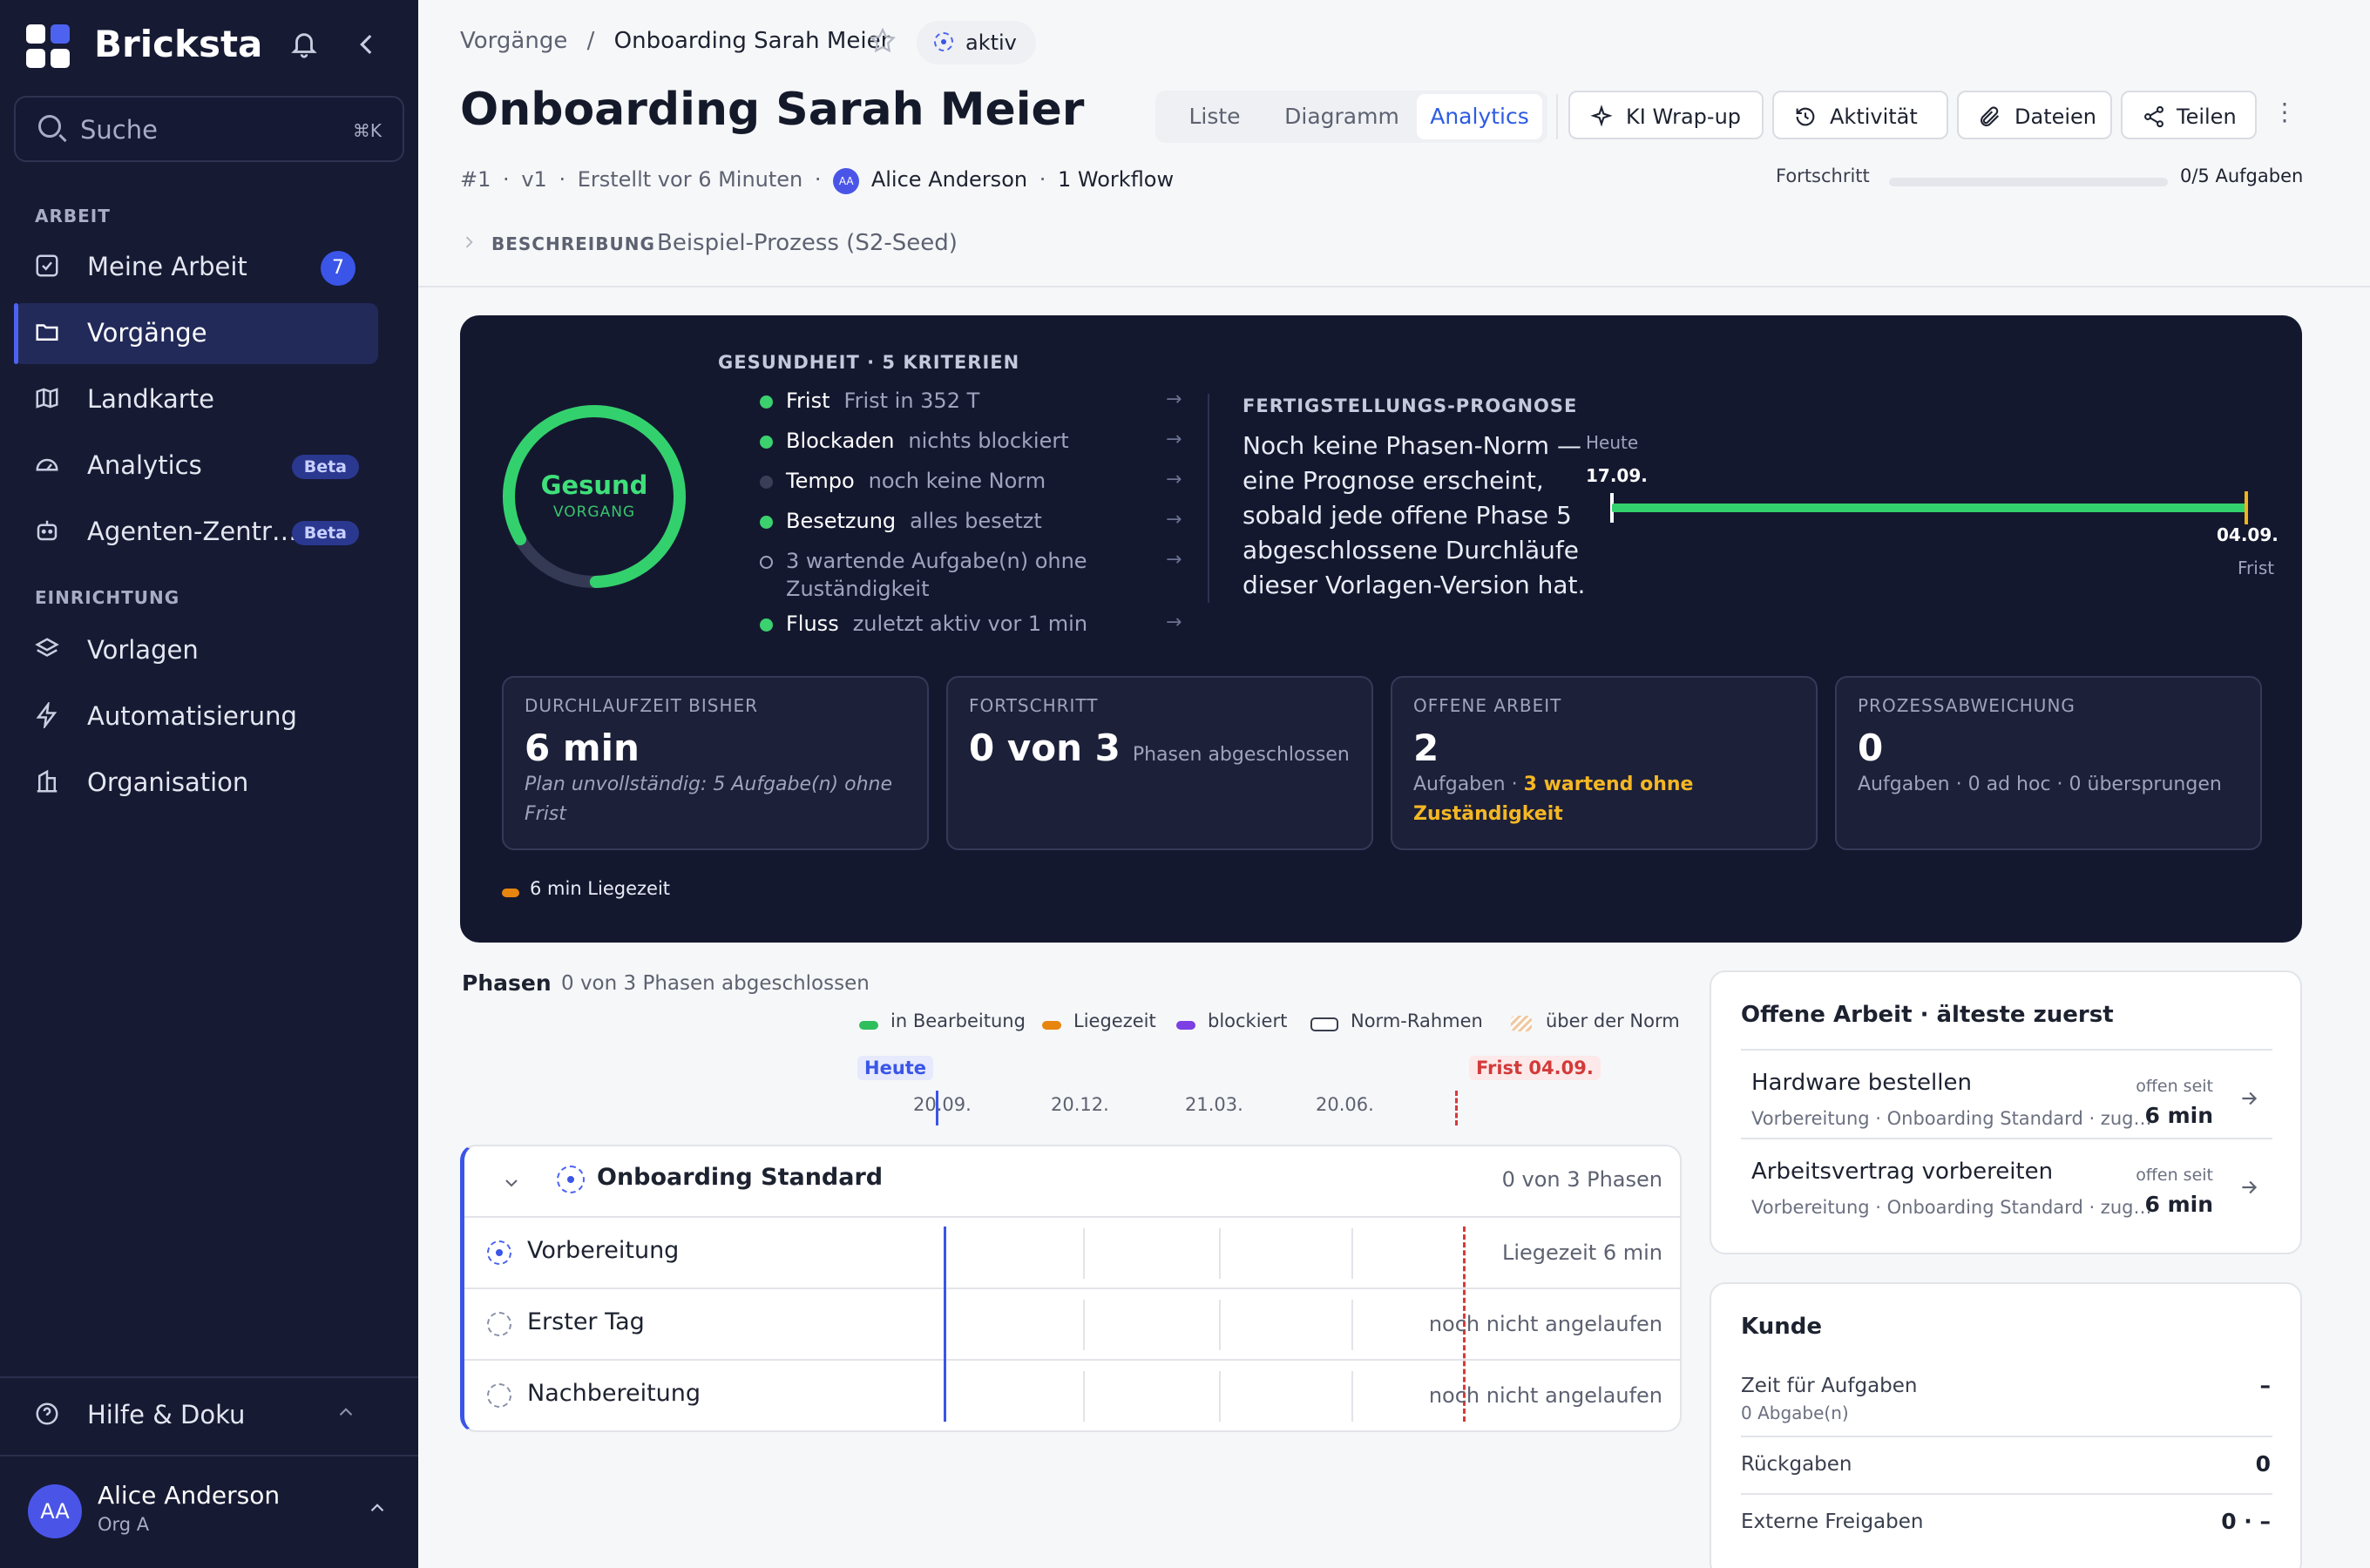  What do you see at coordinates (2242, 176) in the screenshot?
I see `progress-text: 0/5 Aufgaben` at bounding box center [2242, 176].